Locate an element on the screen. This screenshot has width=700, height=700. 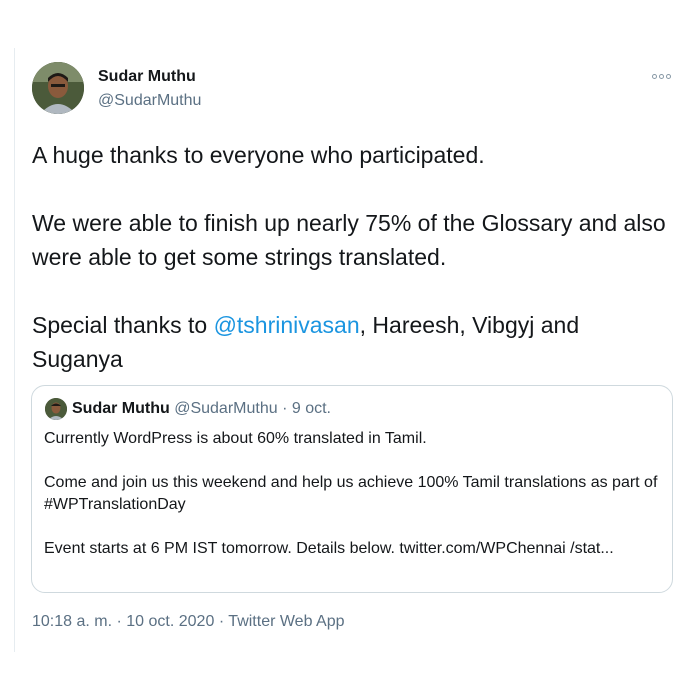
quoted-author-avatar-image is located at coordinates (56, 409).